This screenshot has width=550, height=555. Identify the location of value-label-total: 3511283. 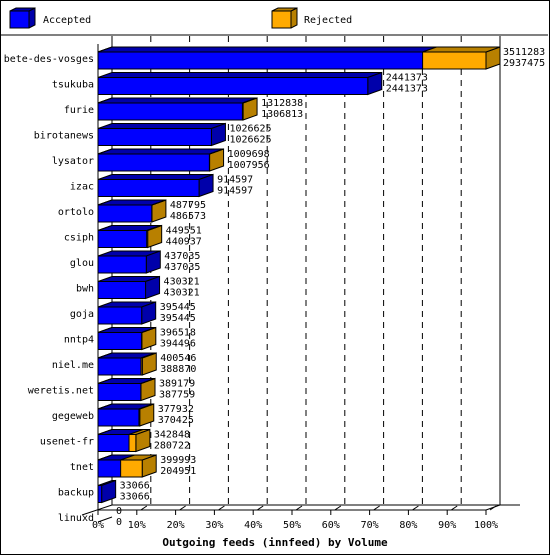
(524, 52).